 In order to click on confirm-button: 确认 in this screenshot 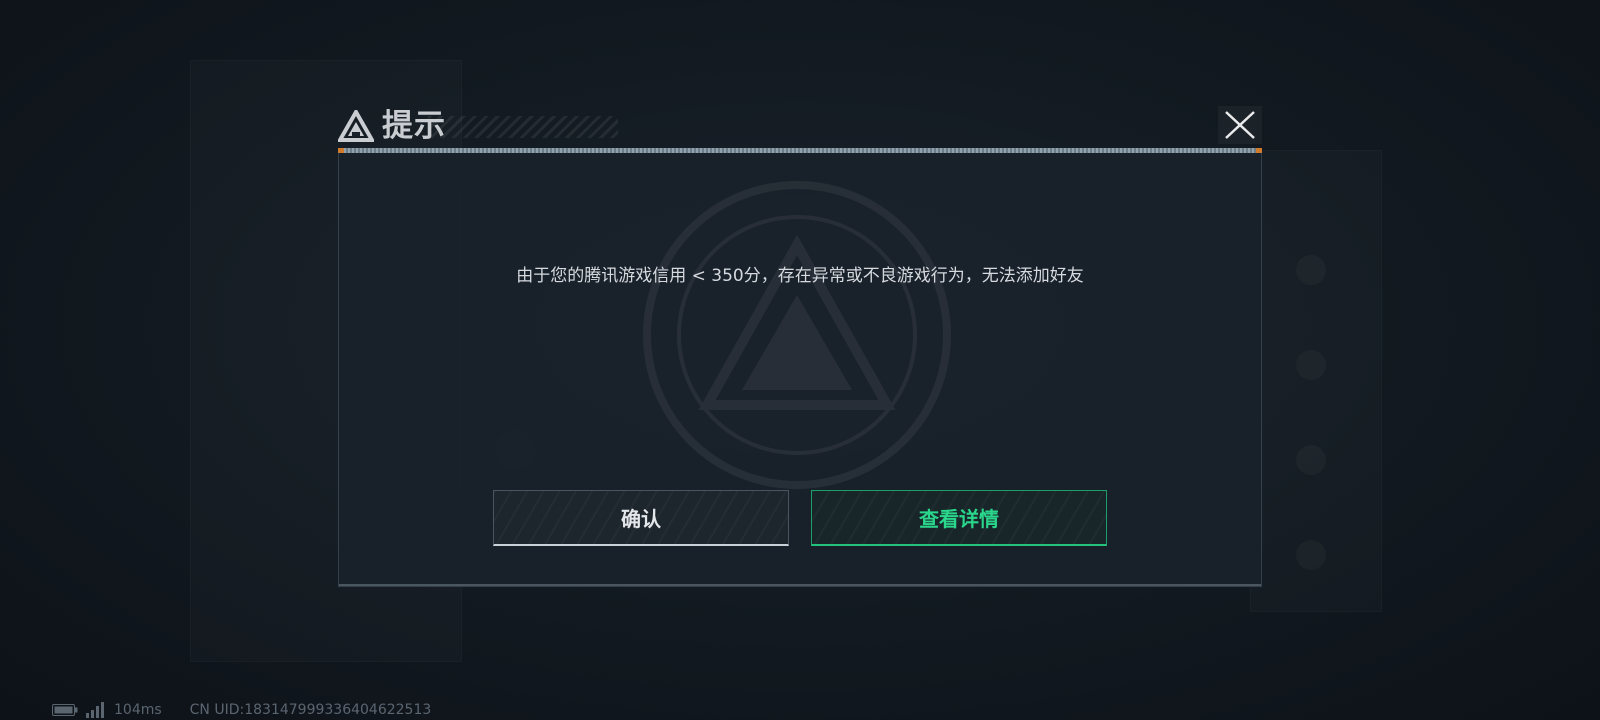, I will do `click(641, 518)`.